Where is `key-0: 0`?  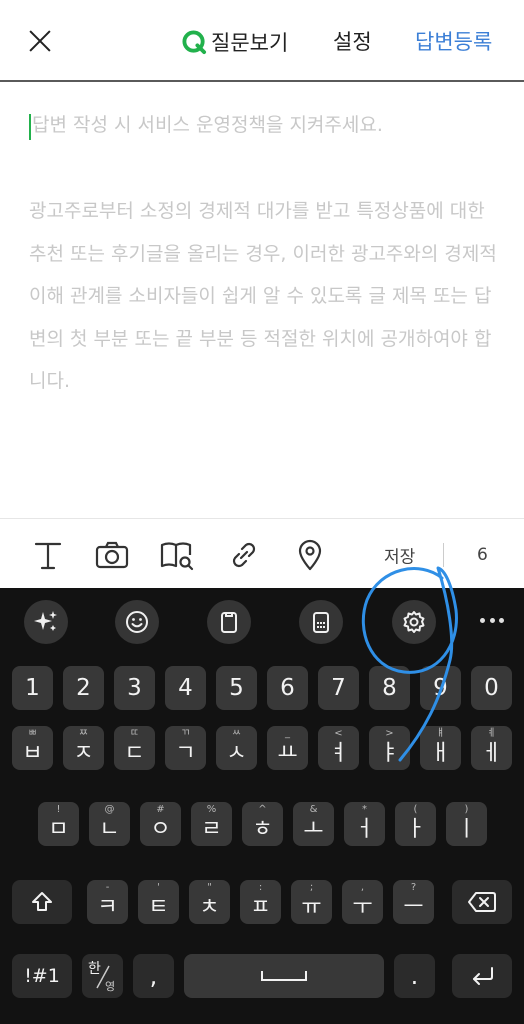 key-0: 0 is located at coordinates (491, 688).